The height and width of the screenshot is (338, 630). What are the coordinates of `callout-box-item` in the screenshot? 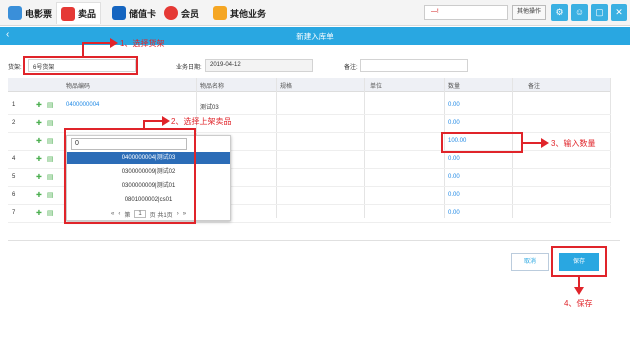 It's located at (130, 176).